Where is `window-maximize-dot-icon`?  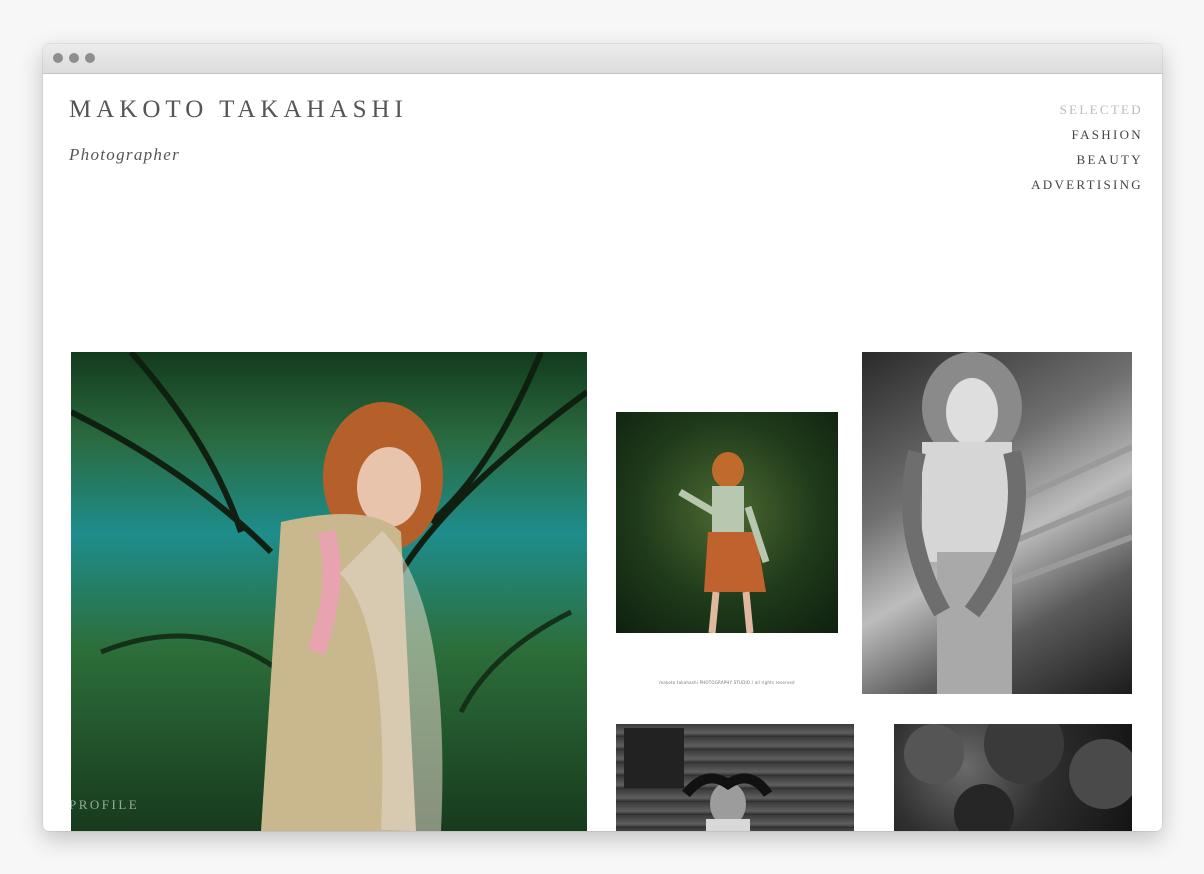 window-maximize-dot-icon is located at coordinates (90, 58).